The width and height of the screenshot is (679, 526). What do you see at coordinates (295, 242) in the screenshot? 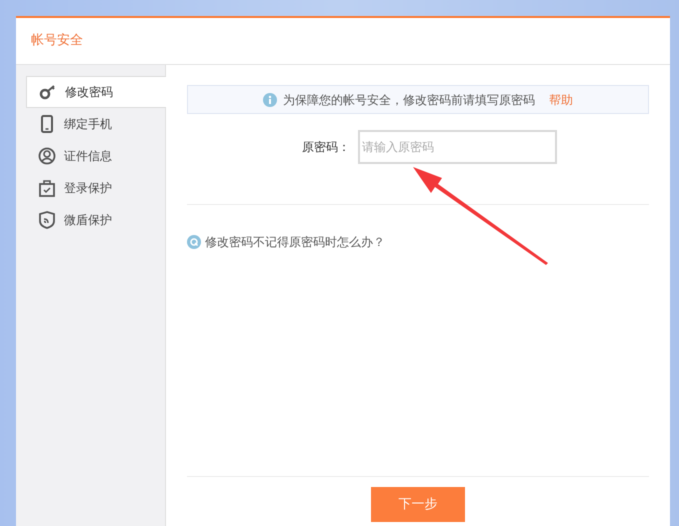
I see `faq-link: 修改密码不记得原密码时怎么办？` at bounding box center [295, 242].